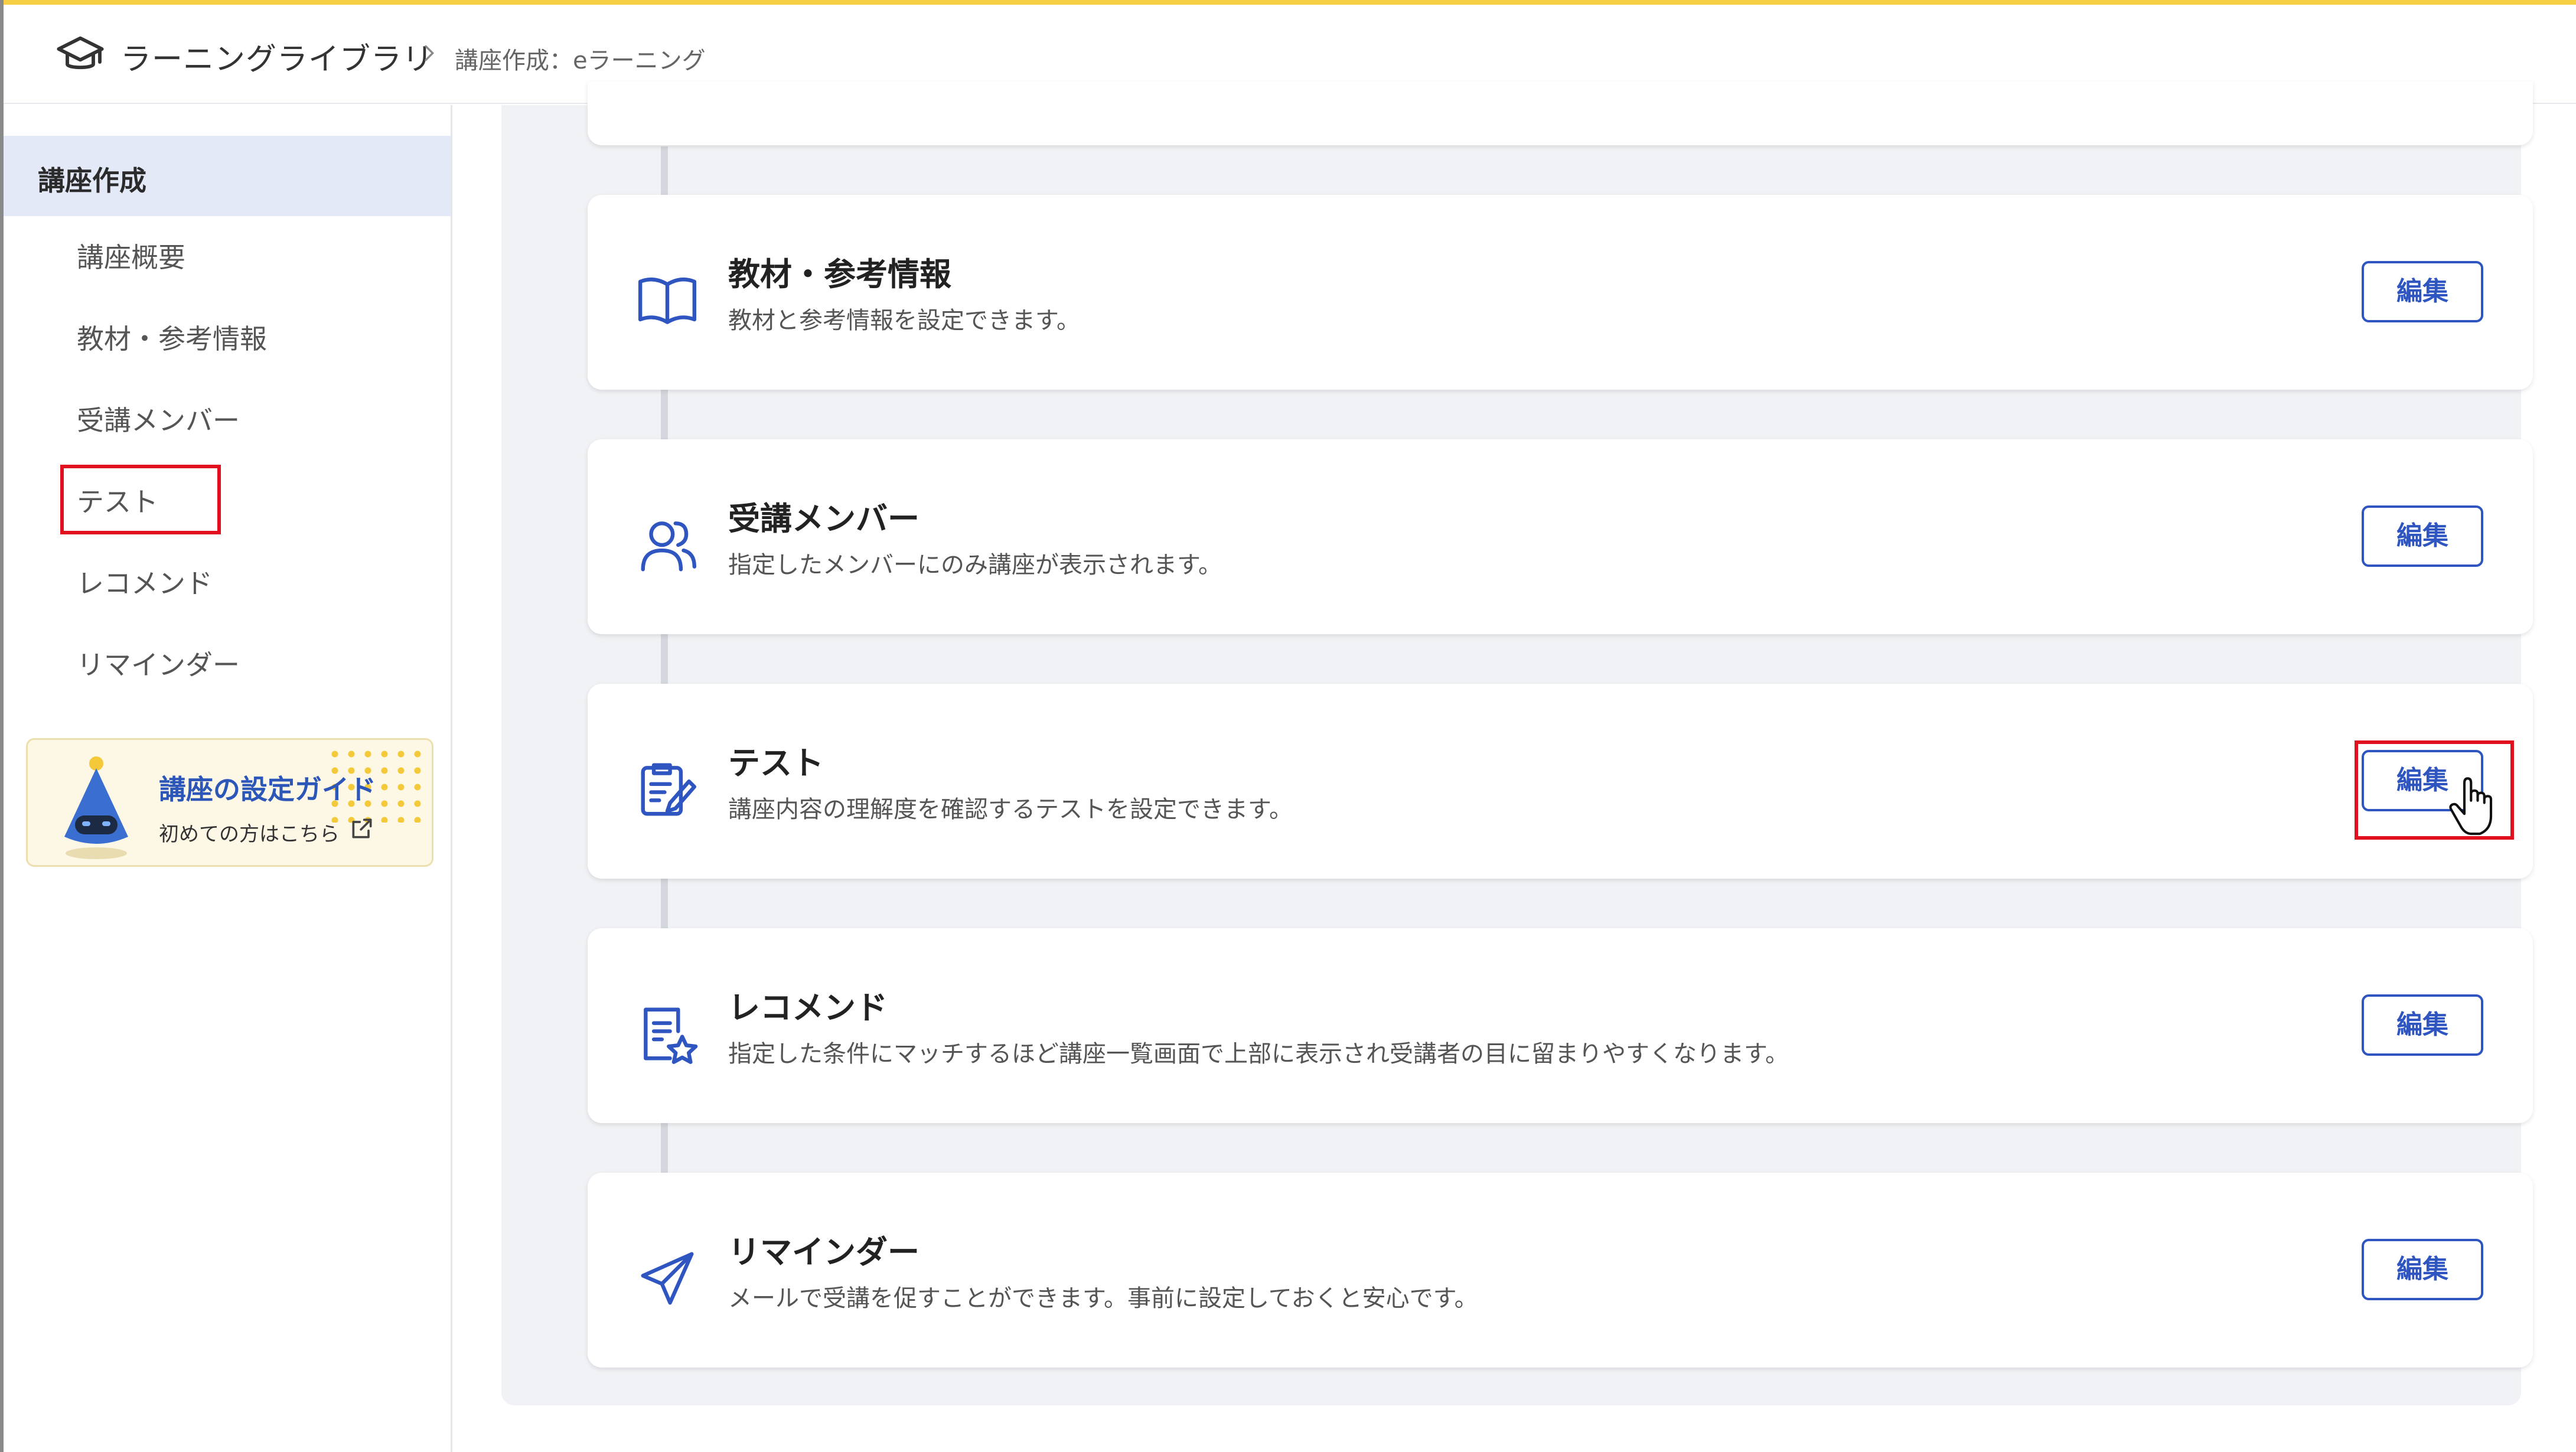  Describe the element at coordinates (1288, 2) in the screenshot. I see `top-accent-bar` at that location.